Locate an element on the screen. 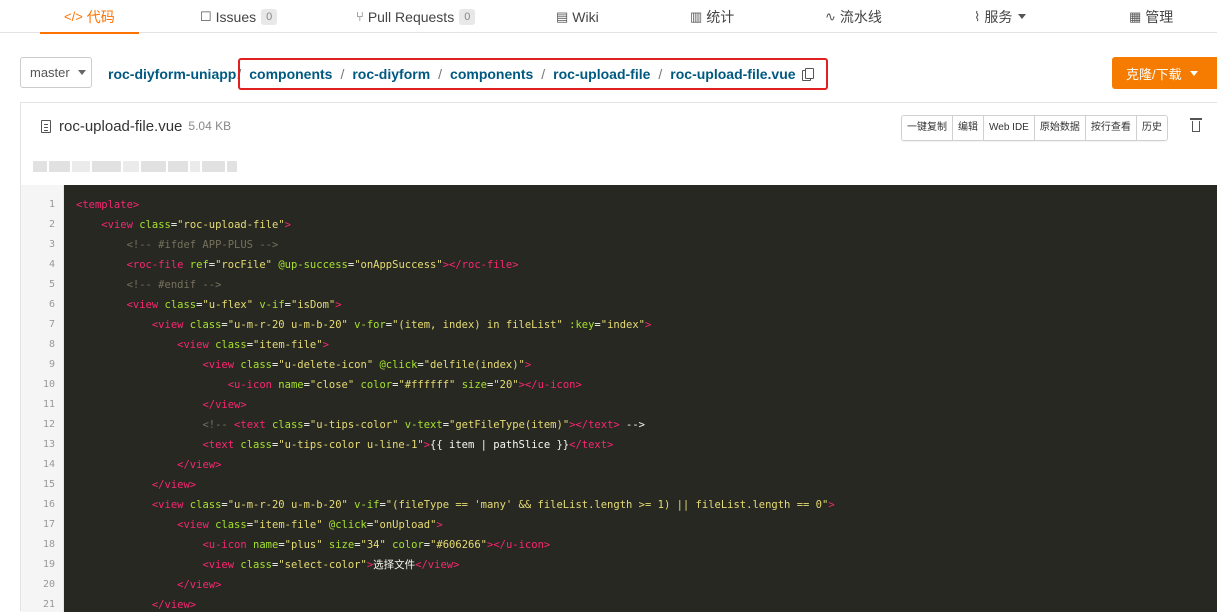 The image size is (1217, 615). code-token: "getFileType(item)" is located at coordinates (509, 425).